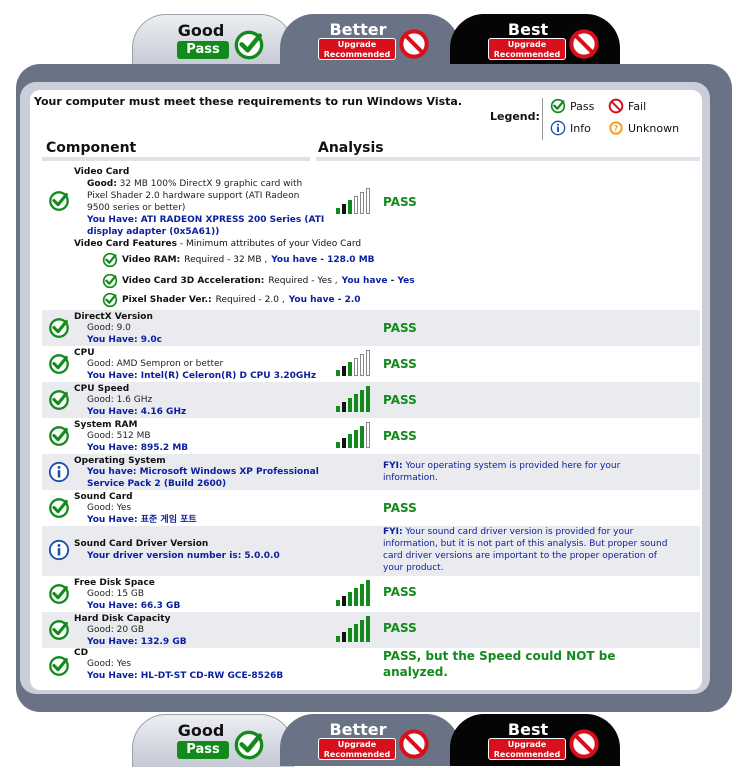 This screenshot has width=752, height=768. Describe the element at coordinates (415, 672) in the screenshot. I see `result-line: analyzed.` at that location.